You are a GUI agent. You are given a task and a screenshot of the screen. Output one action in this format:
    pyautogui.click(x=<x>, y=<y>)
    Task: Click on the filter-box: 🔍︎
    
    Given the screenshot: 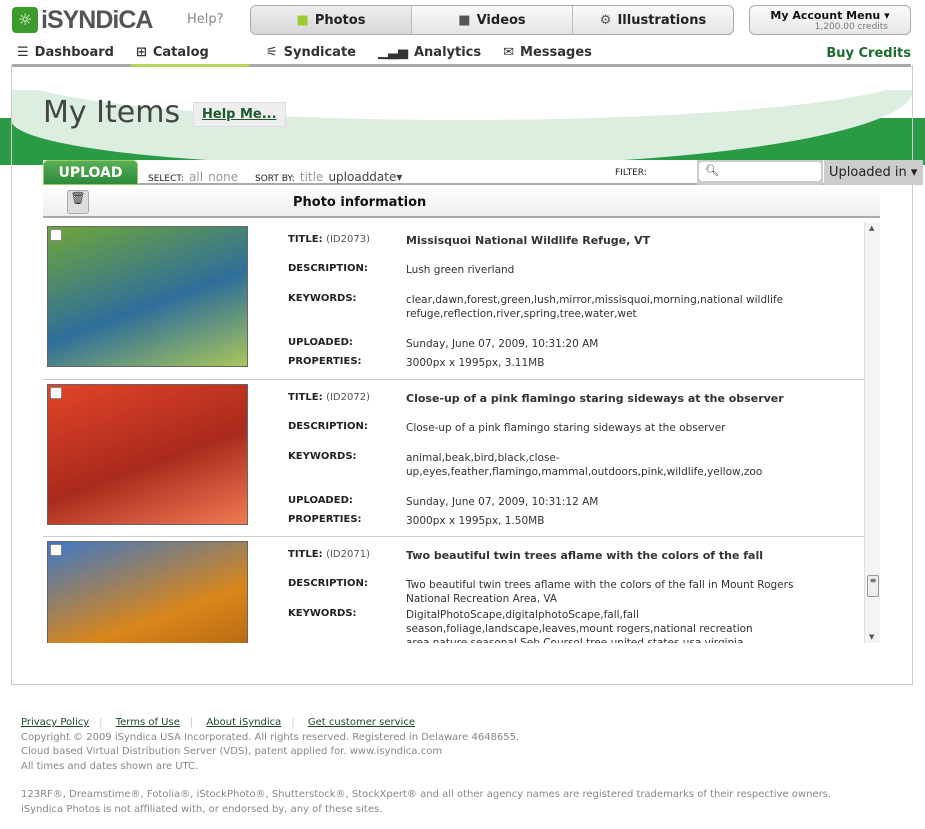 What is the action you would take?
    pyautogui.click(x=760, y=172)
    